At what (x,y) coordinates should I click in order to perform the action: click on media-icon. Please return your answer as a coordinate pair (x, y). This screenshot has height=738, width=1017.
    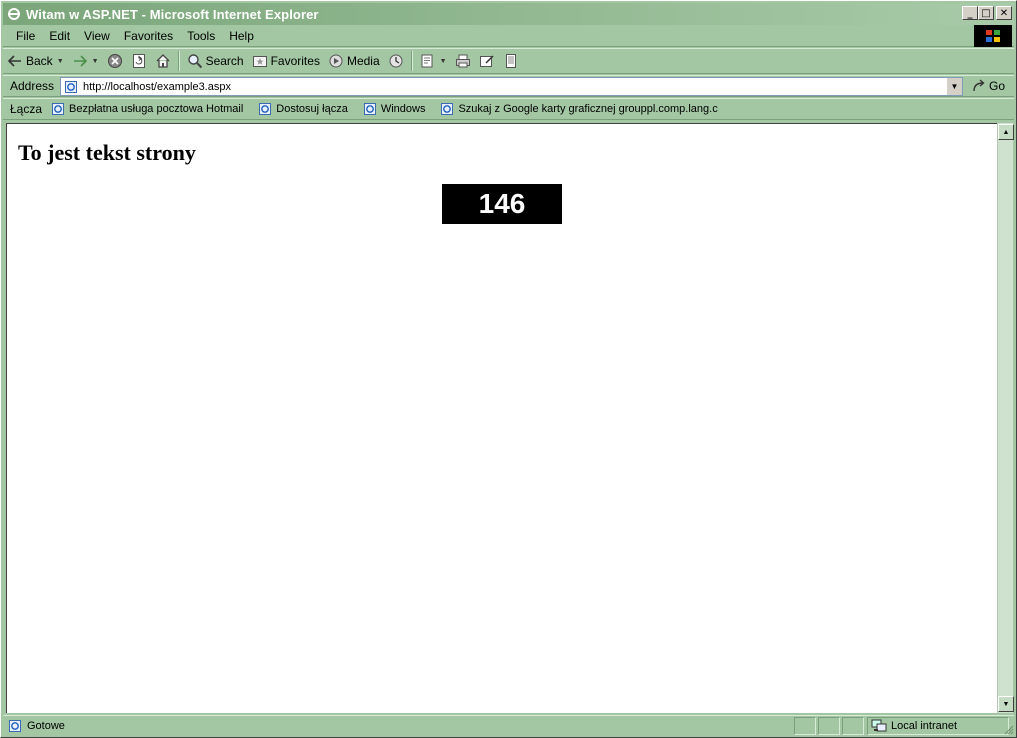
    Looking at the image, I should click on (336, 61).